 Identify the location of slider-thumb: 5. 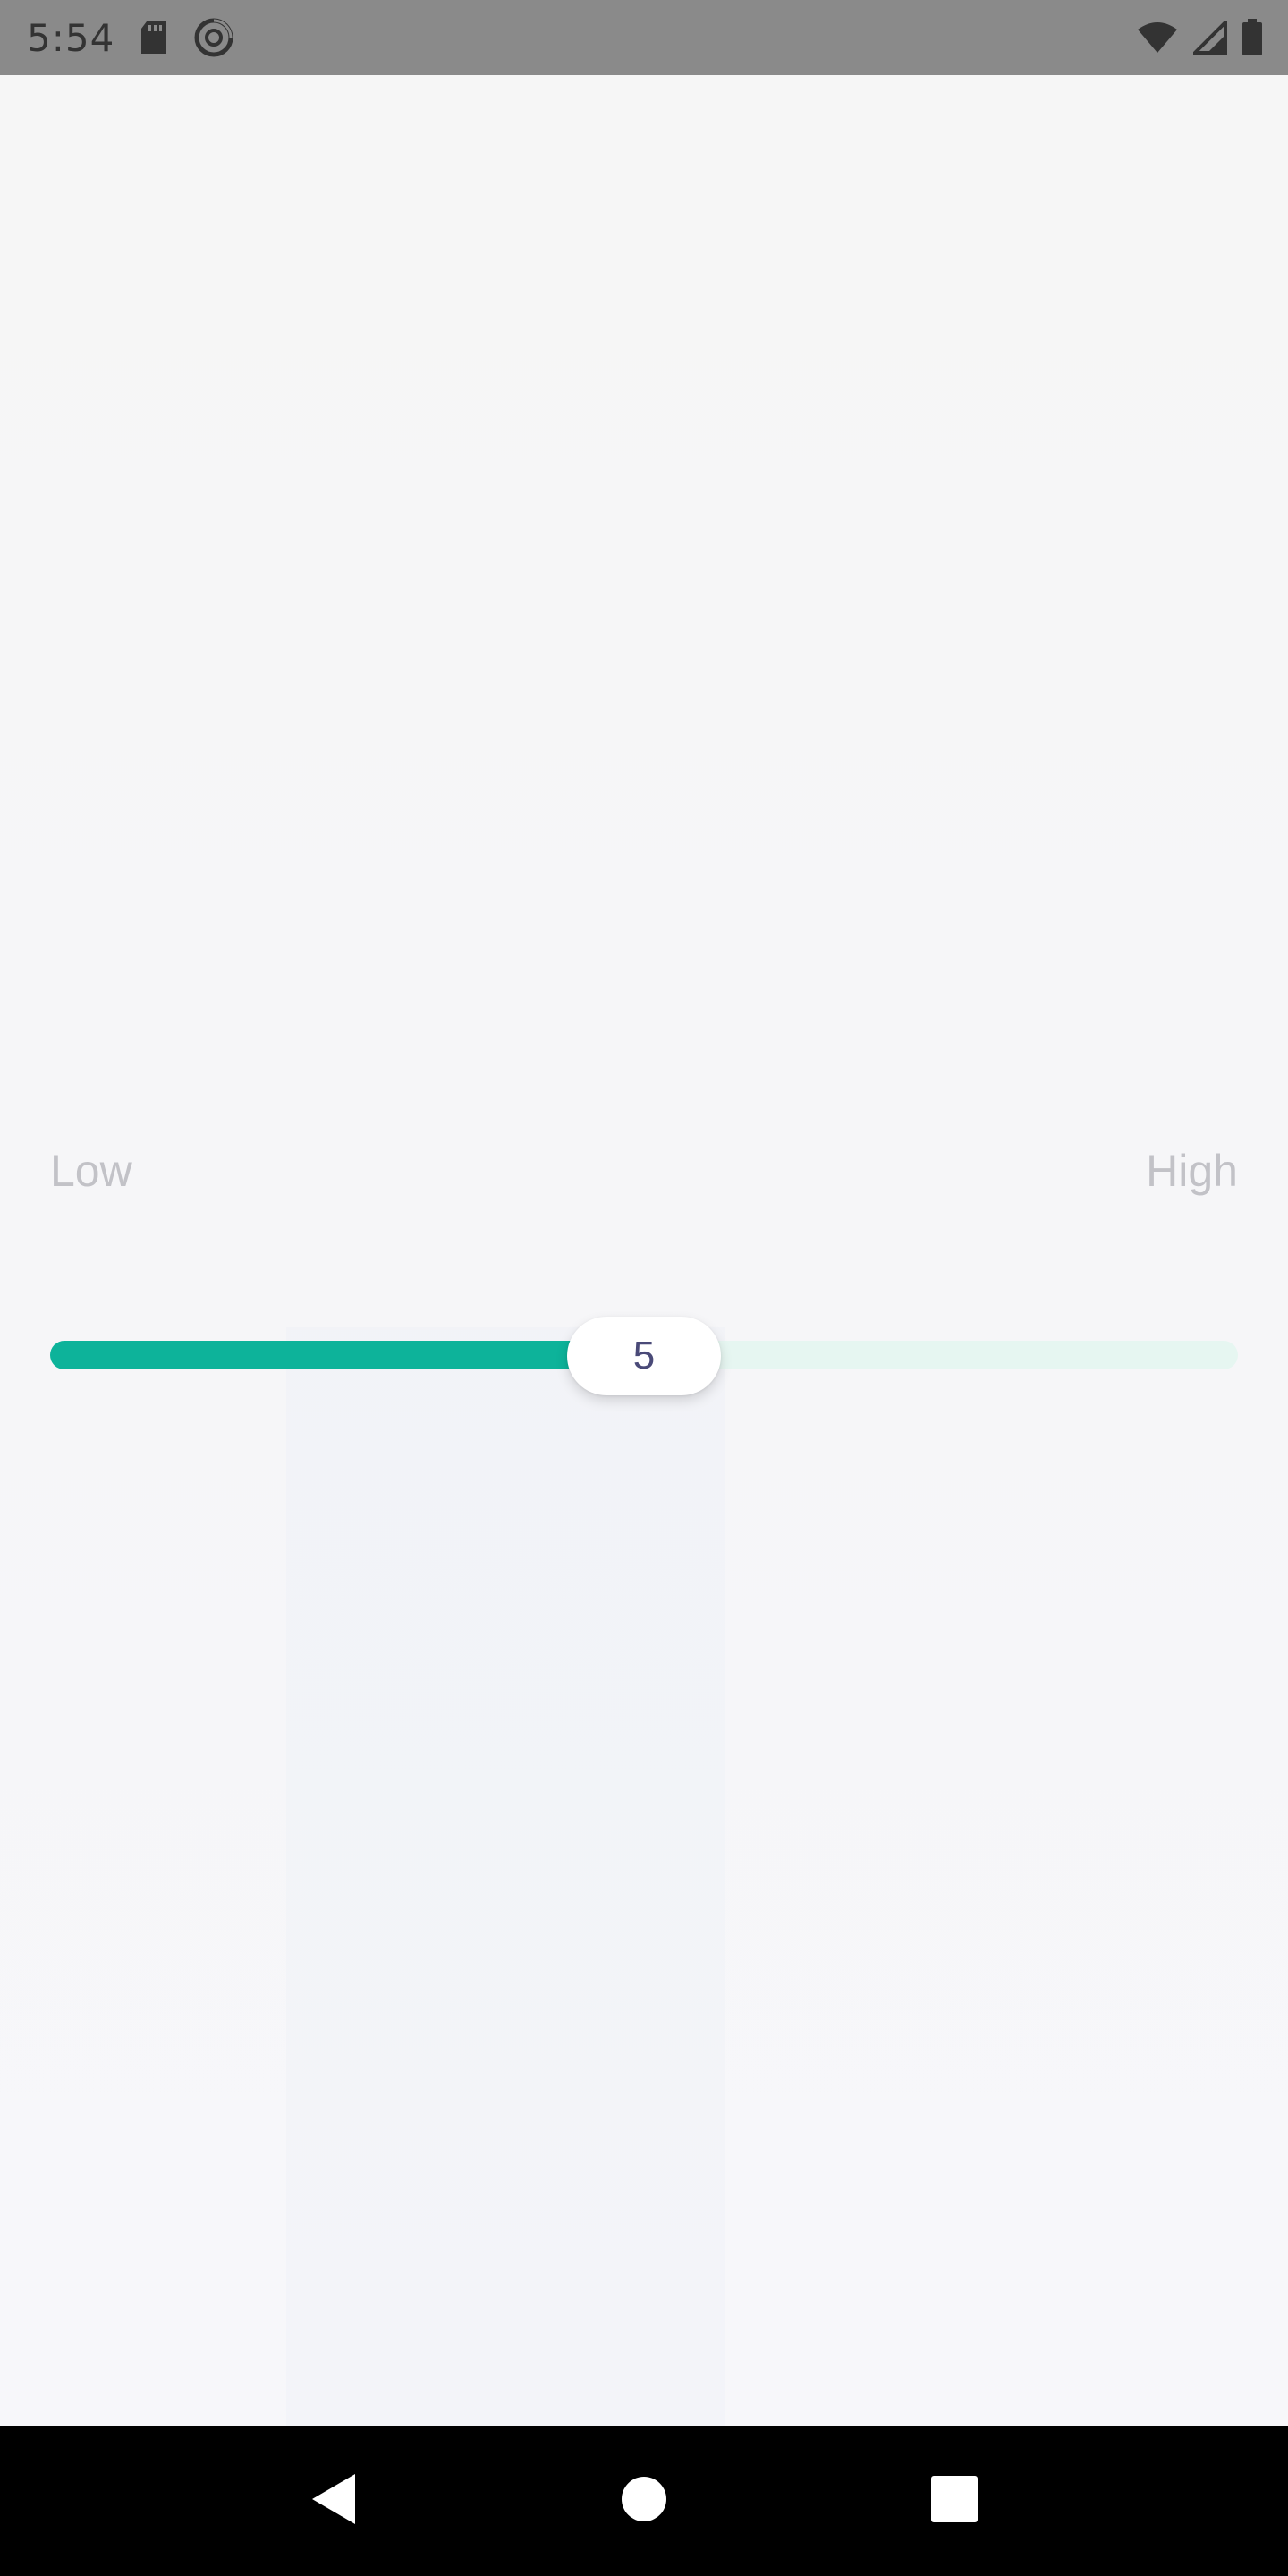
(644, 1356).